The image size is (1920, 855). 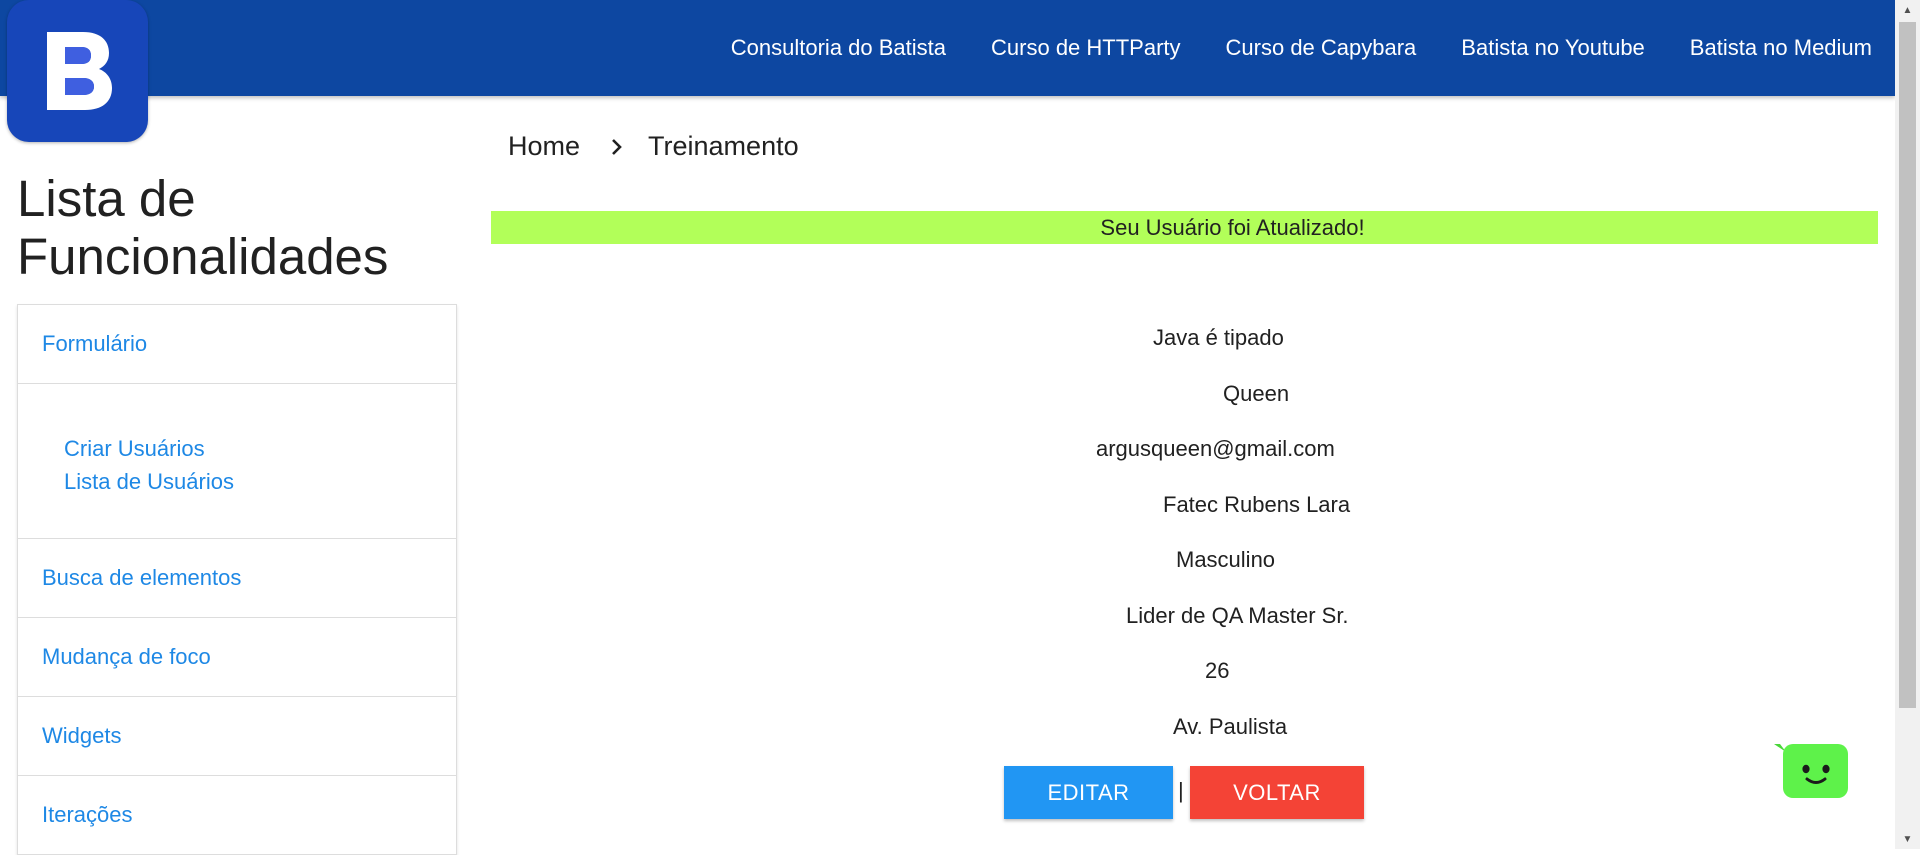 I want to click on page-scrollbar: ▲ ▼, so click(x=1907, y=424).